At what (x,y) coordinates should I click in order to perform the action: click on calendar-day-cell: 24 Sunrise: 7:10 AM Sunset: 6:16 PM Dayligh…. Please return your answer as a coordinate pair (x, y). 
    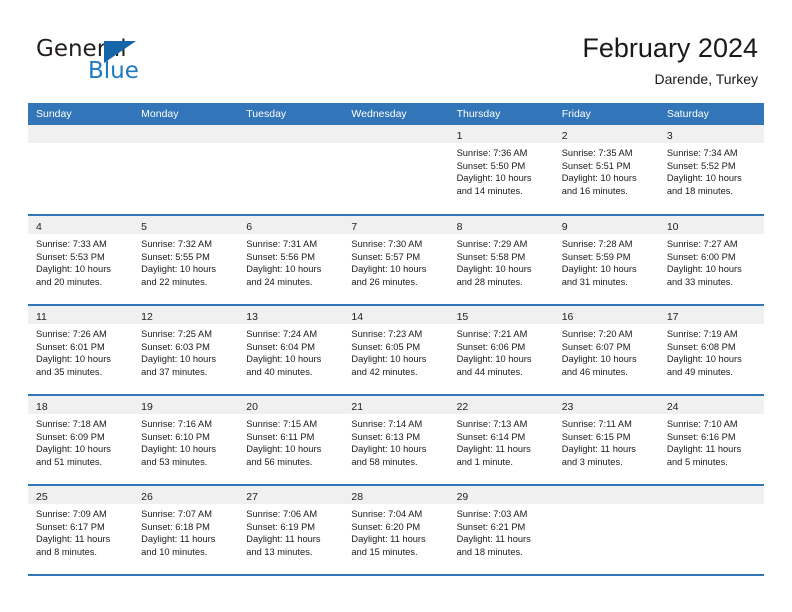
    Looking at the image, I should click on (711, 440).